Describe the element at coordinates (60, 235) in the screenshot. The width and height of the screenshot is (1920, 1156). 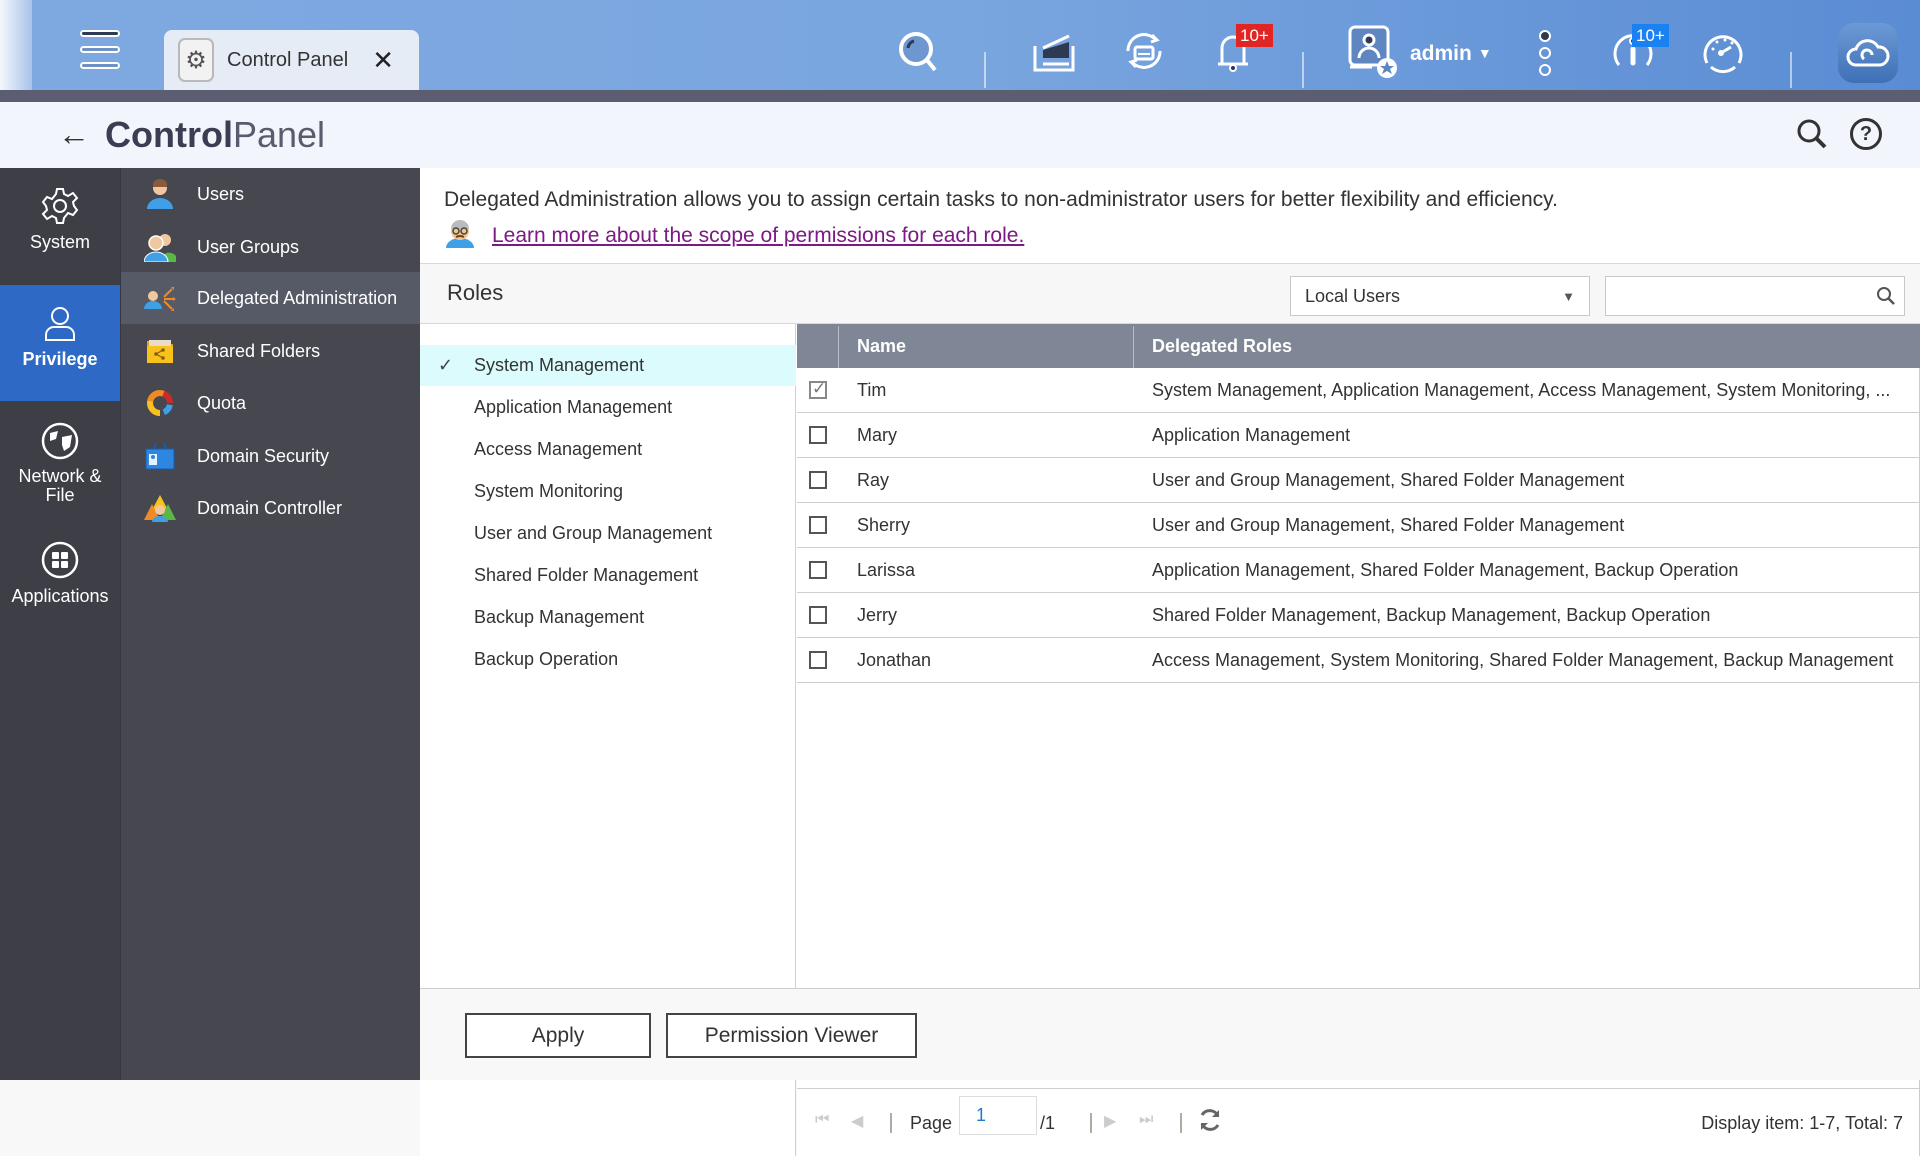
I see `rail-item-system: System` at that location.